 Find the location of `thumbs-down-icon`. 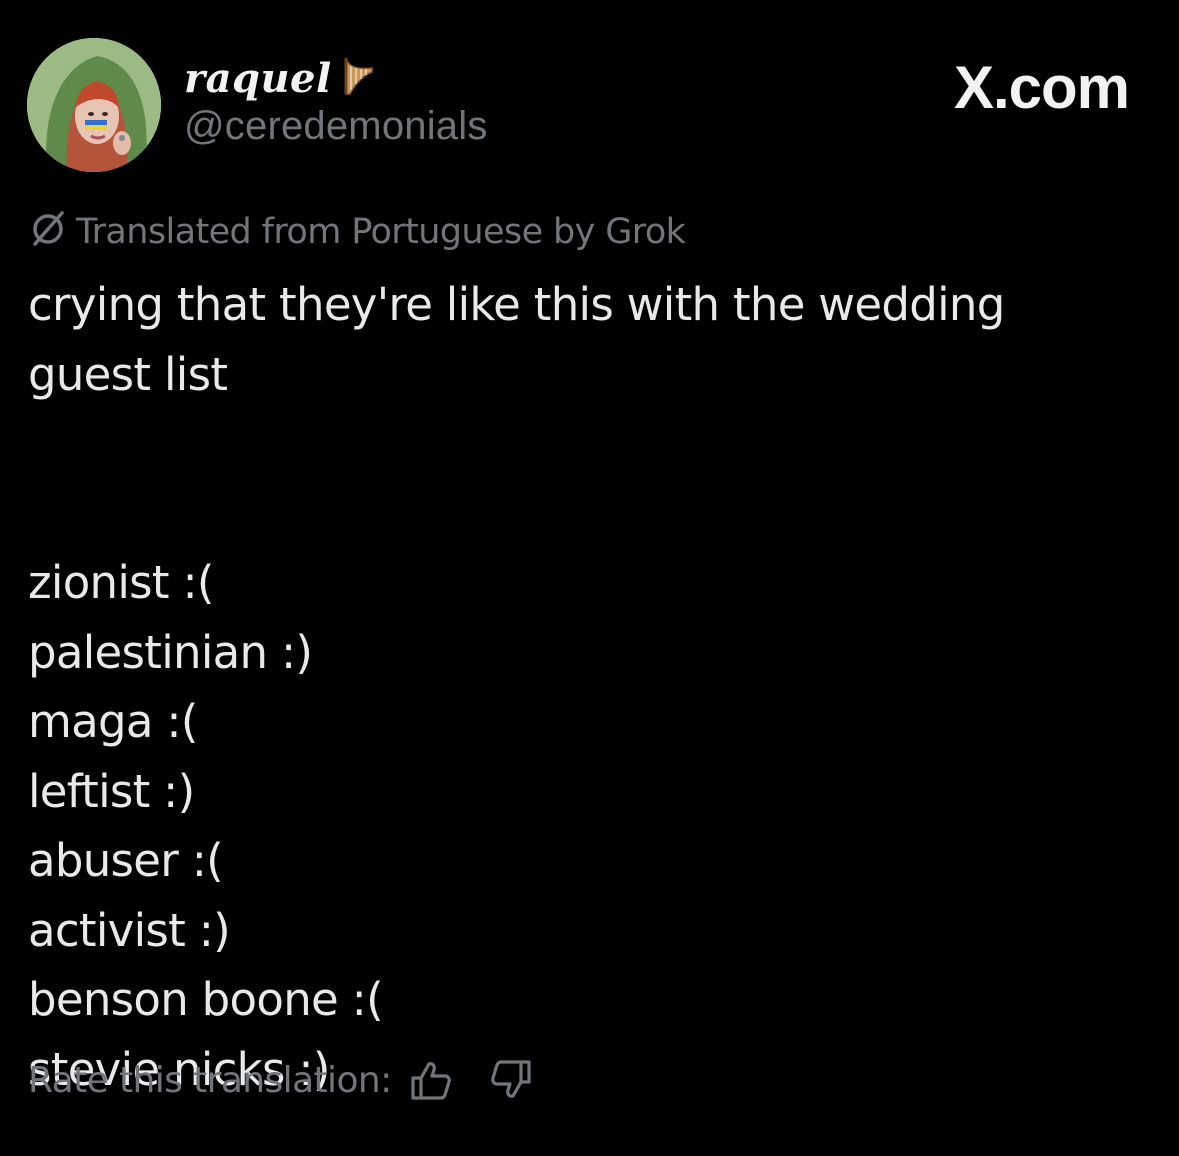

thumbs-down-icon is located at coordinates (510, 1079).